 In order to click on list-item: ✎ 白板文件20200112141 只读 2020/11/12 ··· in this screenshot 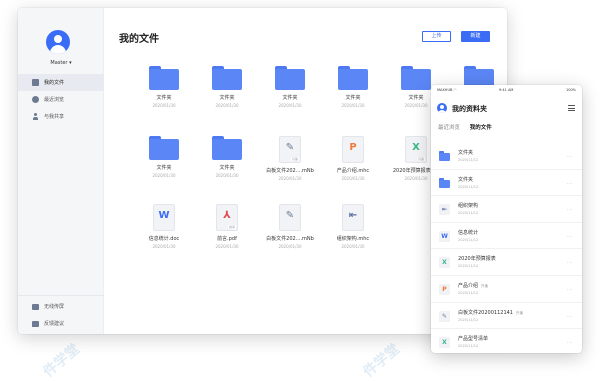, I will do `click(506, 316)`.